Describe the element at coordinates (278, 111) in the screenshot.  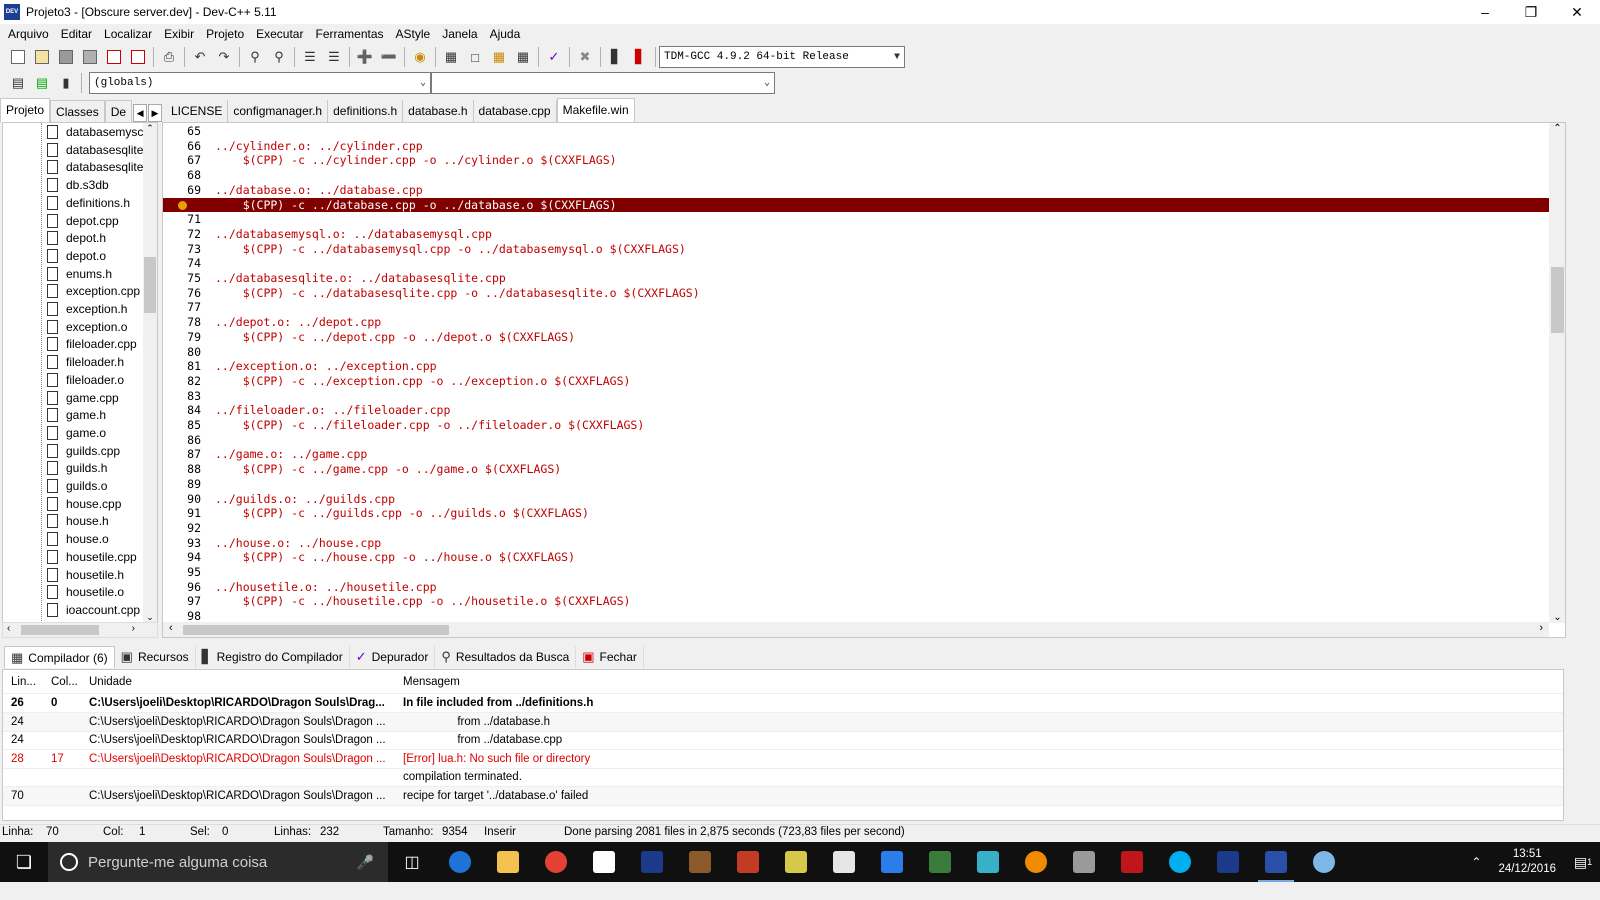
I see `tab-configmanager-h: configmanager.h` at that location.